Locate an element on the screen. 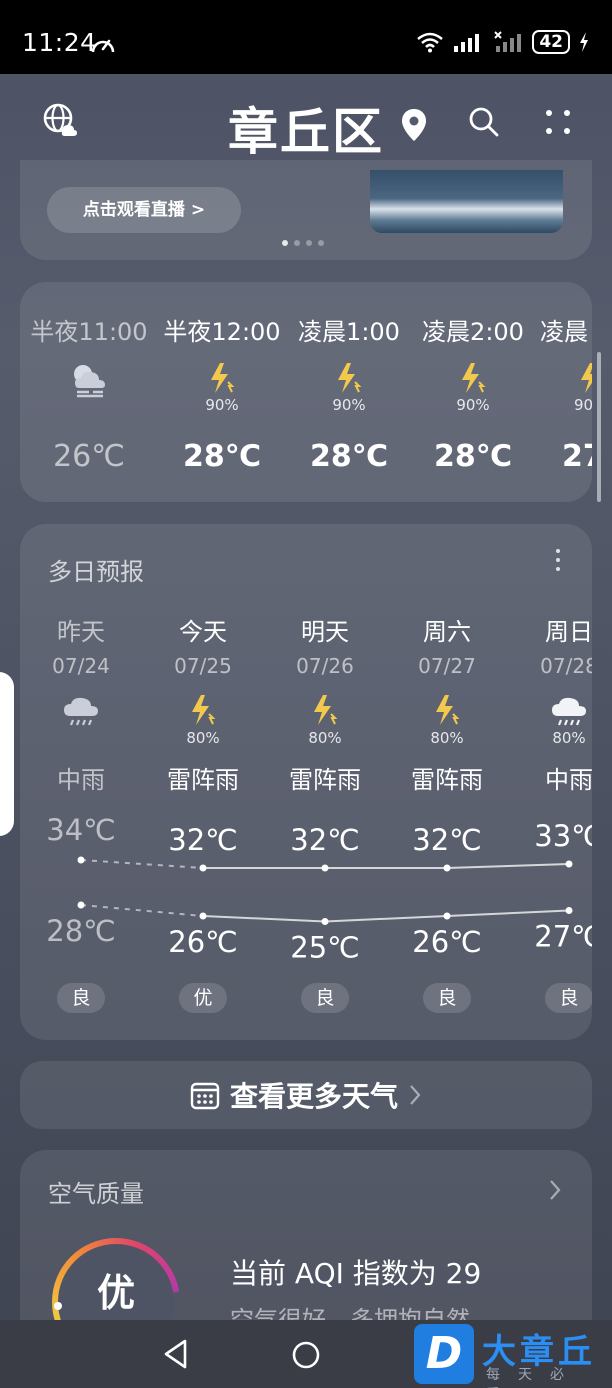 The height and width of the screenshot is (1388, 612). side-drawer-handle is located at coordinates (7, 754).